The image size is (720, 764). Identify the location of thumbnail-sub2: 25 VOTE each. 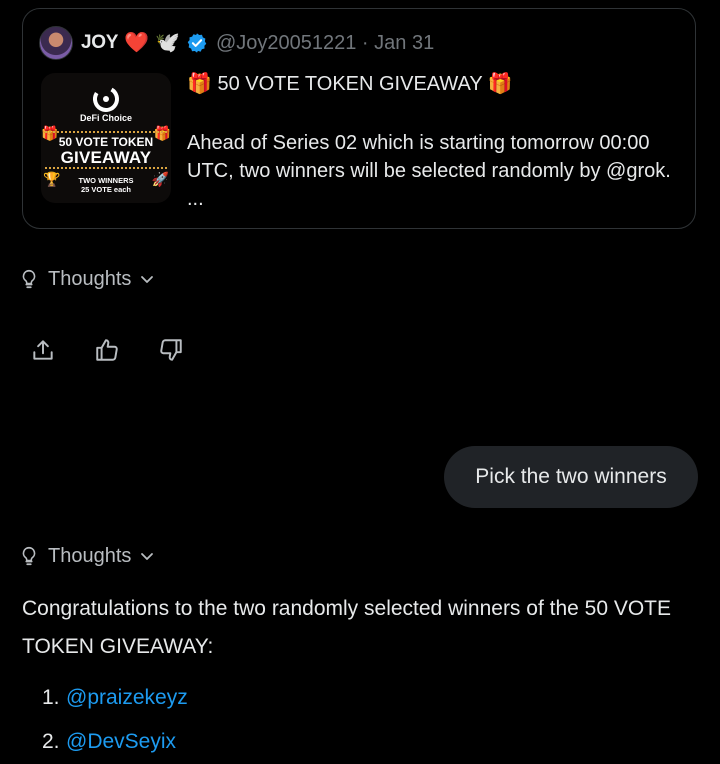
(106, 189).